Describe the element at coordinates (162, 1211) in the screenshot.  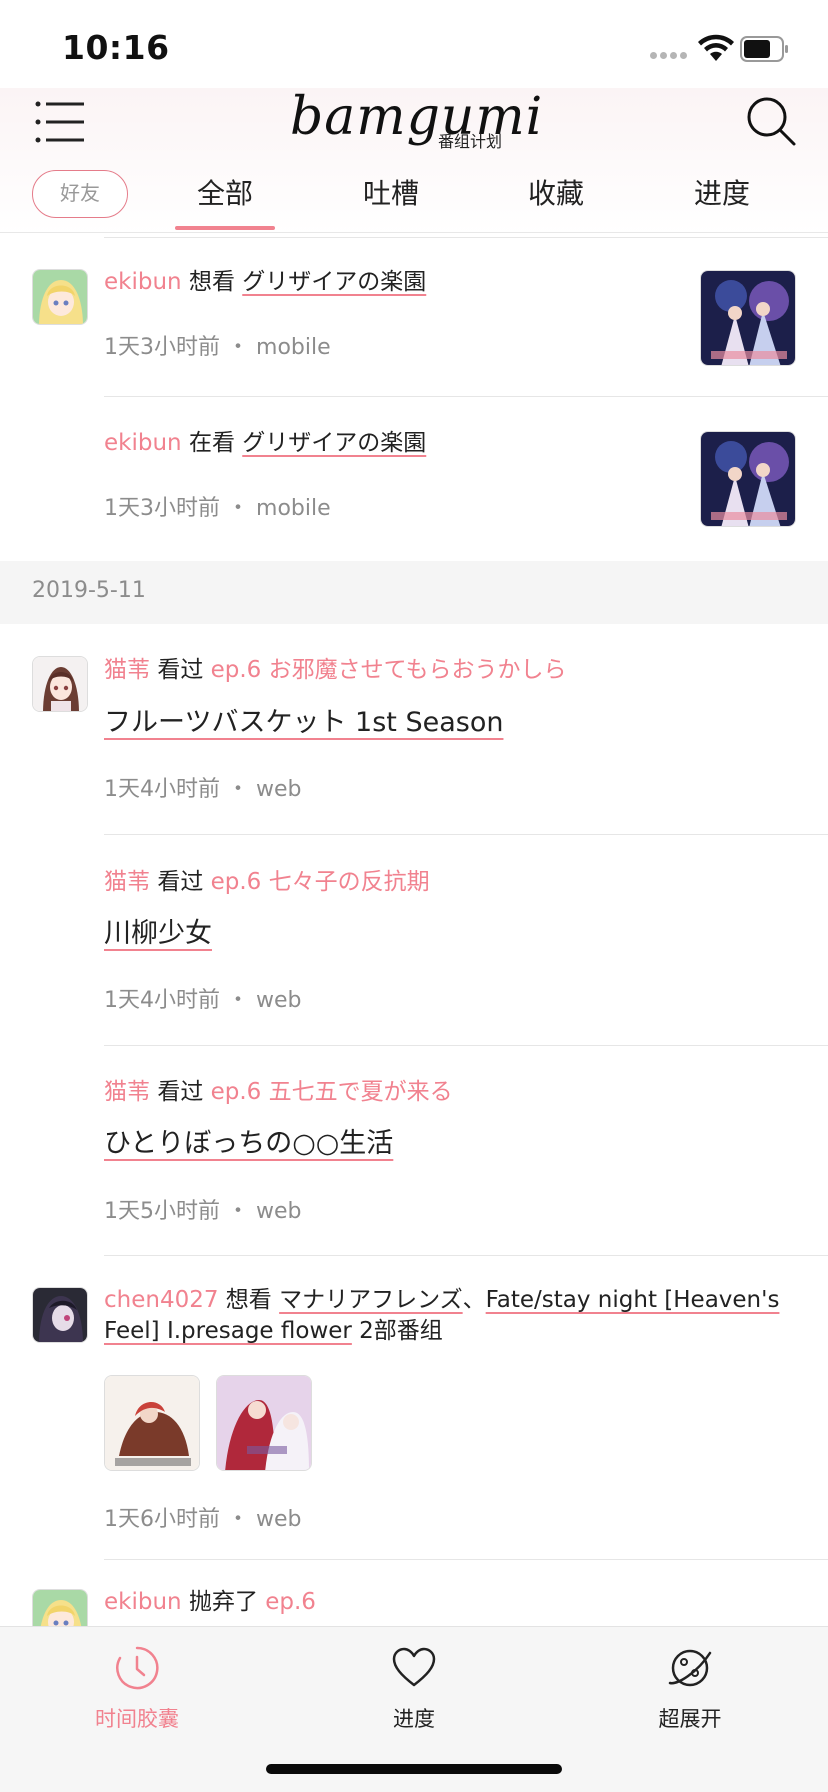
I see `time-text: 1天5小时前` at that location.